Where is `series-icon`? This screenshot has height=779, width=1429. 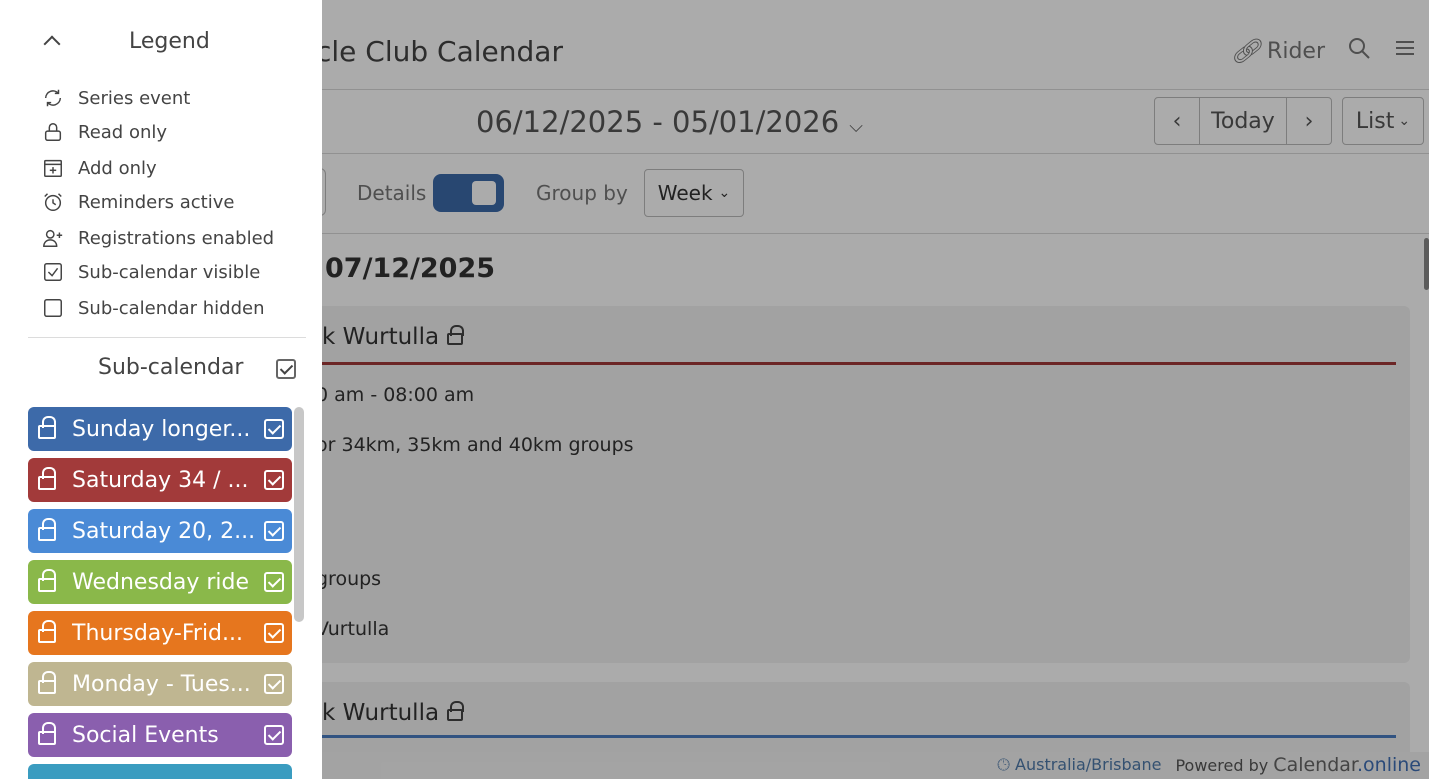
series-icon is located at coordinates (53, 98).